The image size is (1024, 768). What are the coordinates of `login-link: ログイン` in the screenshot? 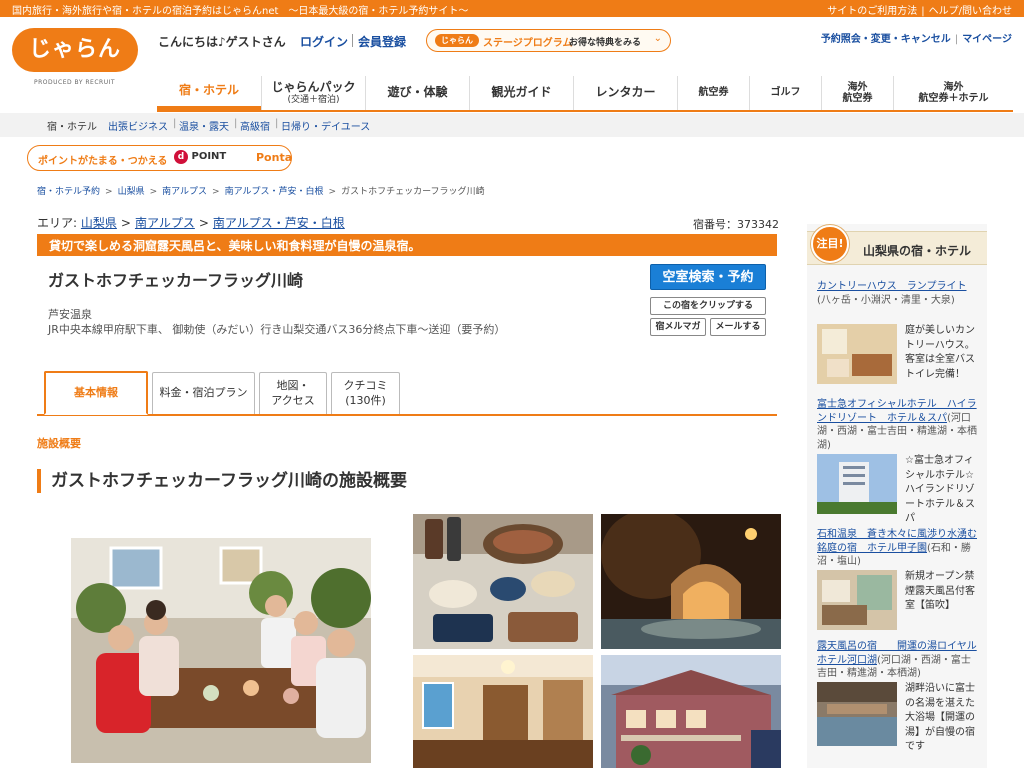 It's located at (324, 41).